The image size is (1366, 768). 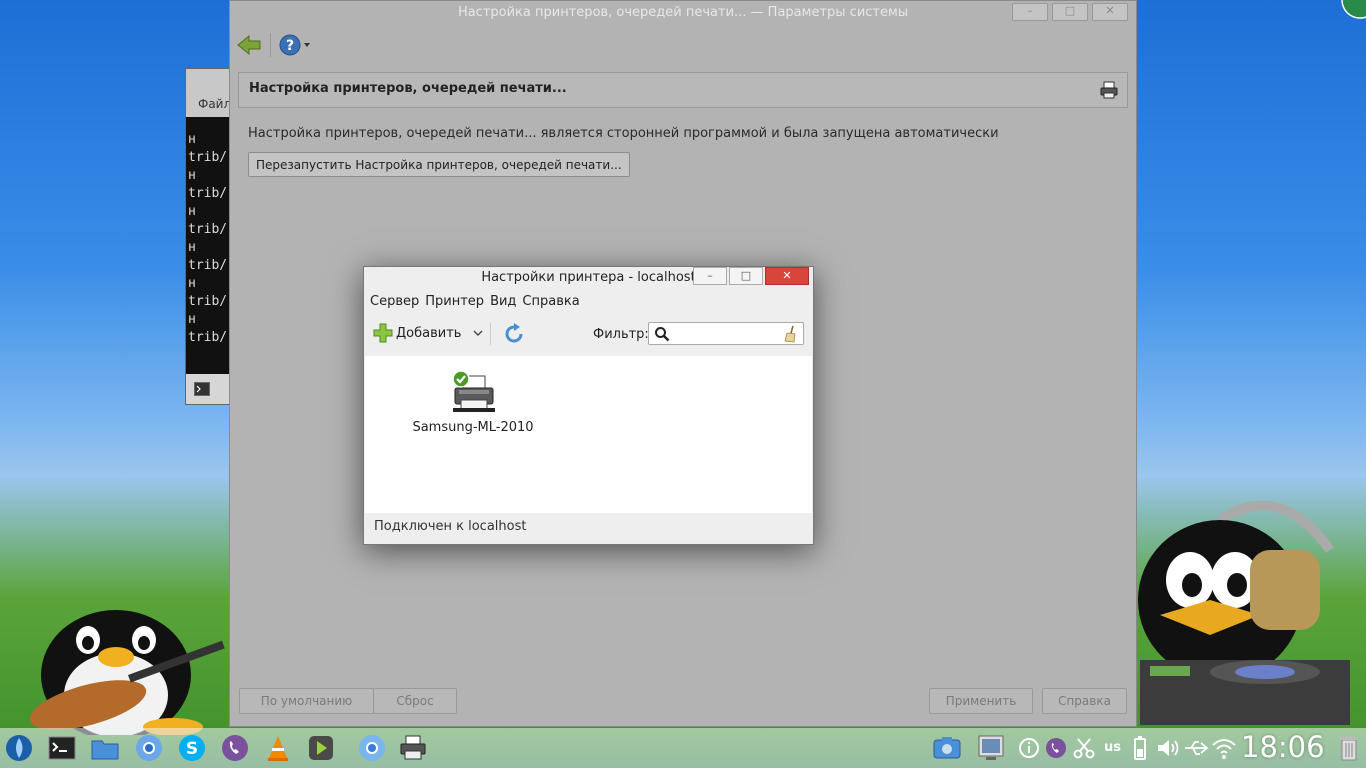 What do you see at coordinates (1056, 748) in the screenshot?
I see `viber-tray-icon` at bounding box center [1056, 748].